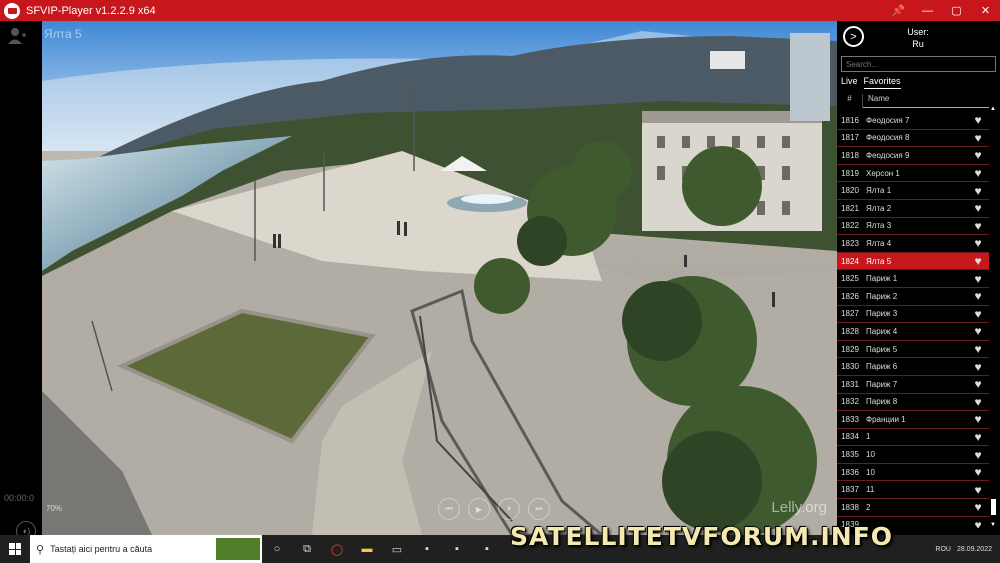 This screenshot has width=1000, height=563. Describe the element at coordinates (913, 174) in the screenshot. I see `channel-row: 1819 Херсон 1 ♥` at that location.